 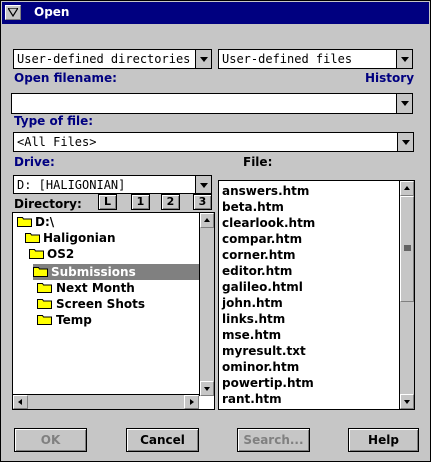 What do you see at coordinates (74, 320) in the screenshot?
I see `tree-item-label: Temp` at bounding box center [74, 320].